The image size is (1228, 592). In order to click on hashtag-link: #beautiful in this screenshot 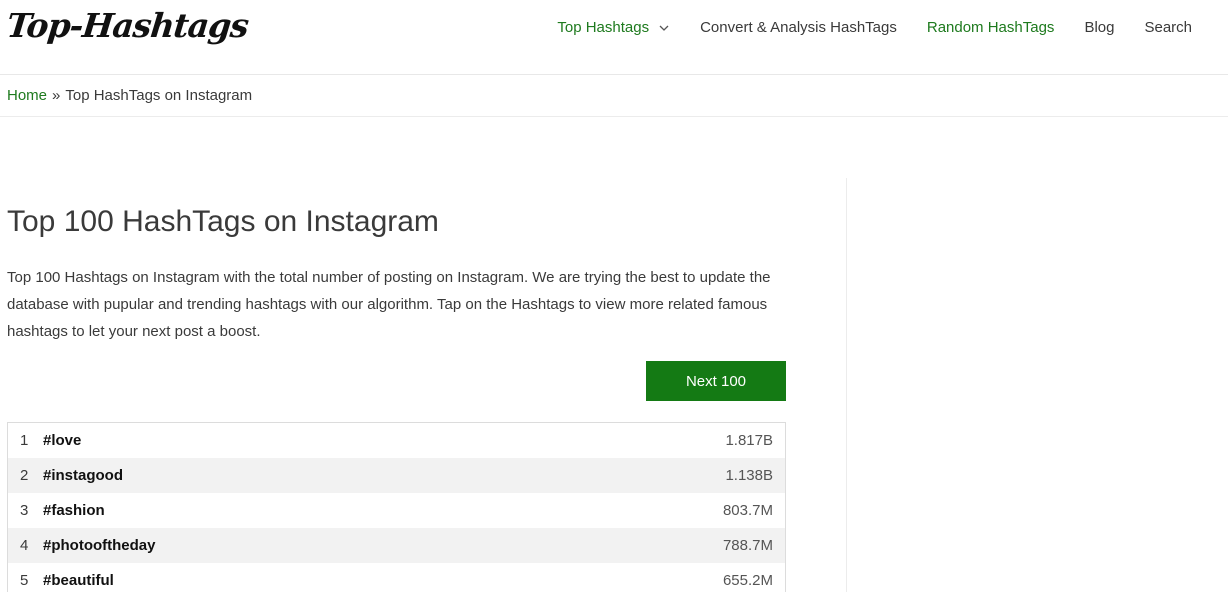, I will do `click(383, 580)`.